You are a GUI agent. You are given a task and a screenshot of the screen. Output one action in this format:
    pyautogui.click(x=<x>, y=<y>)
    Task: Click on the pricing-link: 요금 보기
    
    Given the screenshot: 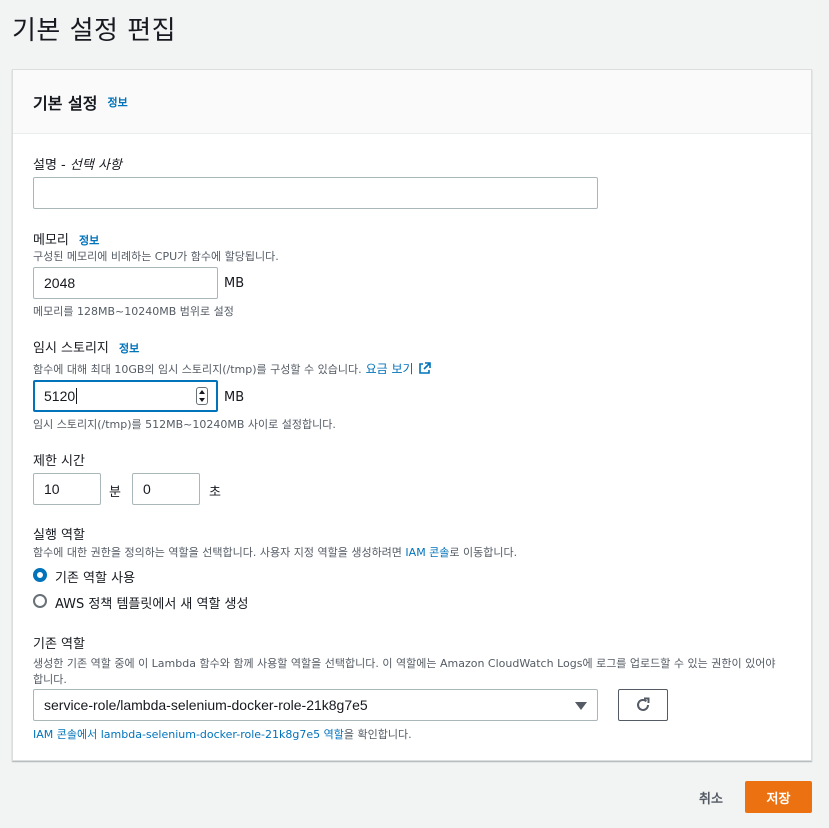 What is the action you would take?
    pyautogui.click(x=390, y=368)
    